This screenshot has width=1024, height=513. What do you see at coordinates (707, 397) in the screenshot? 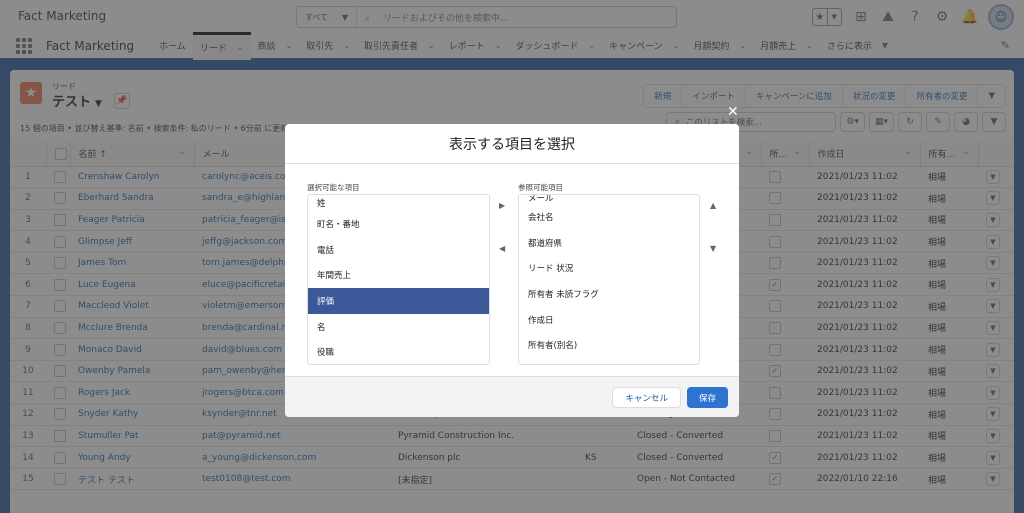
I see `save-button: 保存` at bounding box center [707, 397].